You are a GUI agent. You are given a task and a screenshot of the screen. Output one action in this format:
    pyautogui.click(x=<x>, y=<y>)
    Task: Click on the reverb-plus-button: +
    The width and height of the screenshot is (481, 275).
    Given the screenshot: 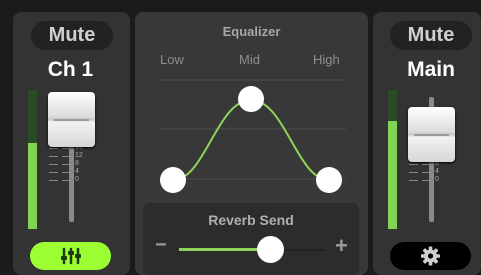 What is the action you would take?
    pyautogui.click(x=341, y=246)
    